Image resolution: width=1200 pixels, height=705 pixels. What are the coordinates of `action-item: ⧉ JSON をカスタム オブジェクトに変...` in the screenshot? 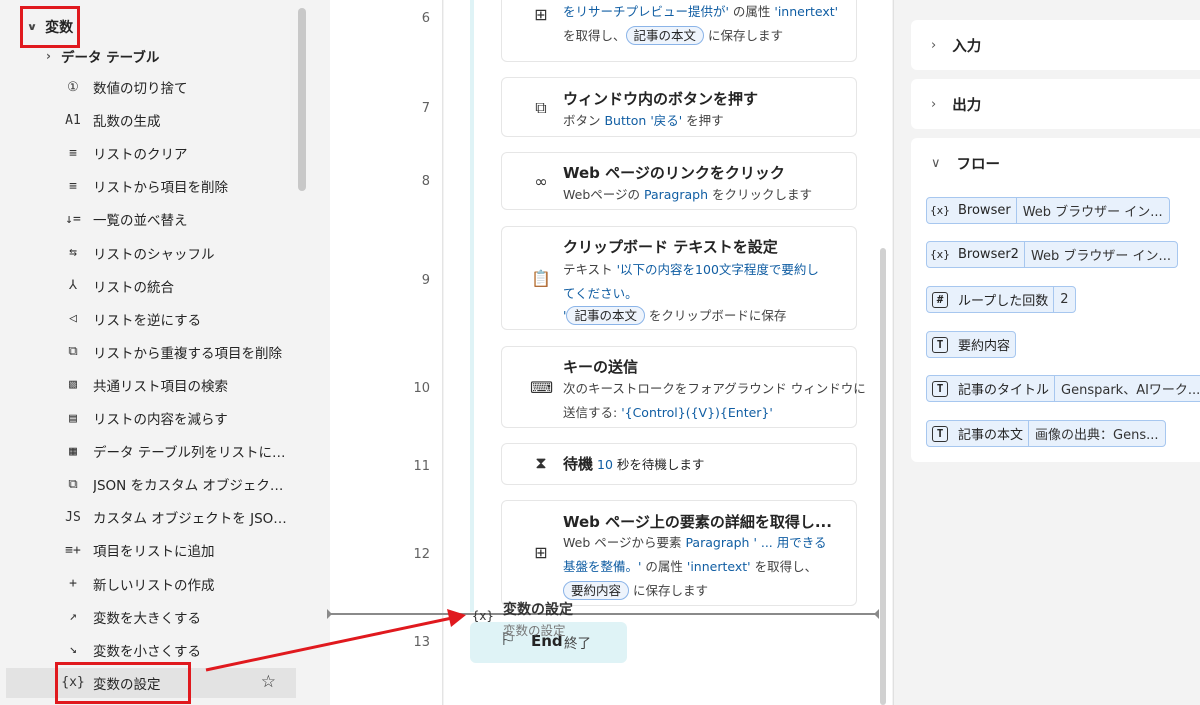 It's located at (179, 484).